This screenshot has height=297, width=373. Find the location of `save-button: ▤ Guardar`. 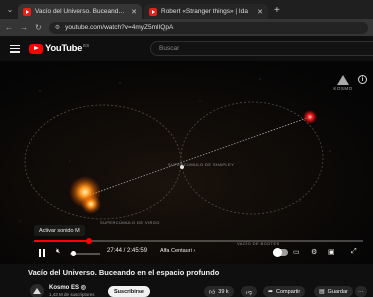

save-button: ▤ Guardar is located at coordinates (333, 291).